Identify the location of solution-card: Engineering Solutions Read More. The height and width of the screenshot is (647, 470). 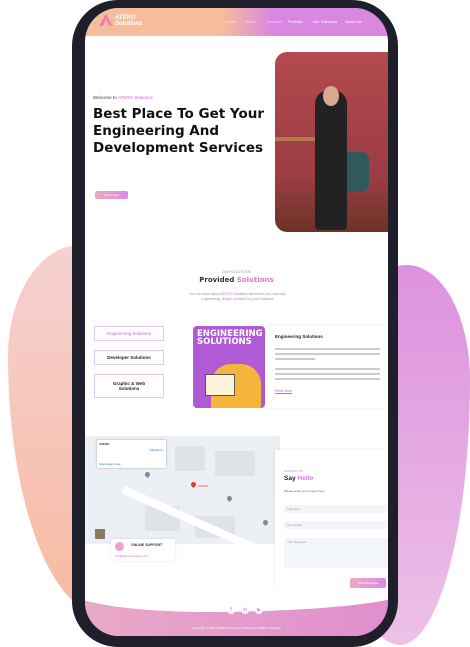
(326, 367).